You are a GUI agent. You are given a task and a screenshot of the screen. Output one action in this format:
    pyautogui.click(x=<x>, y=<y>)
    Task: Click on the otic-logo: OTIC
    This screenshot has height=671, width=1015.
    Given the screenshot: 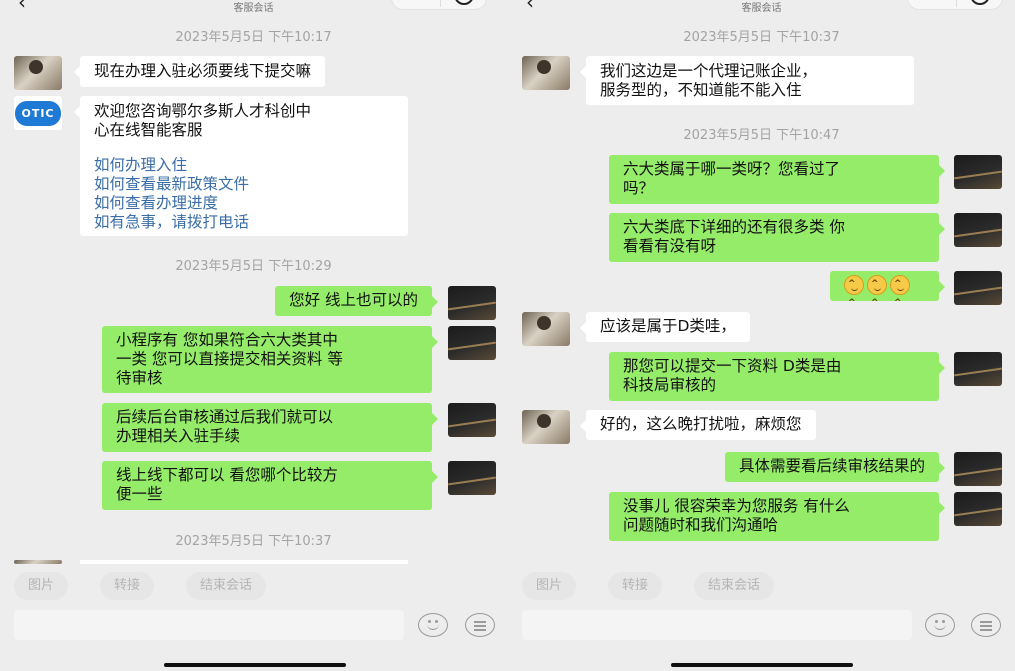 What is the action you would take?
    pyautogui.click(x=38, y=113)
    